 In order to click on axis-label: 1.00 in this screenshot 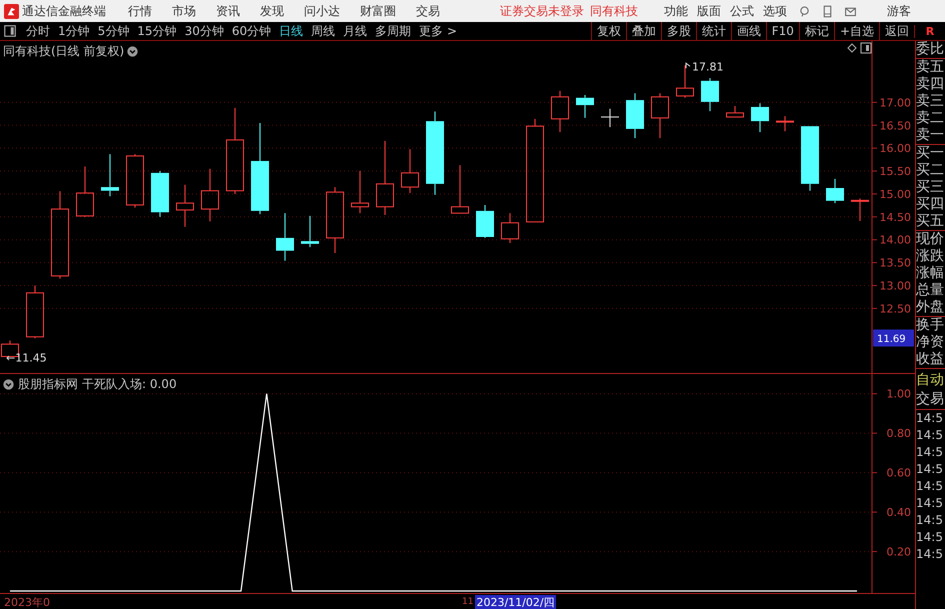, I will do `click(898, 394)`.